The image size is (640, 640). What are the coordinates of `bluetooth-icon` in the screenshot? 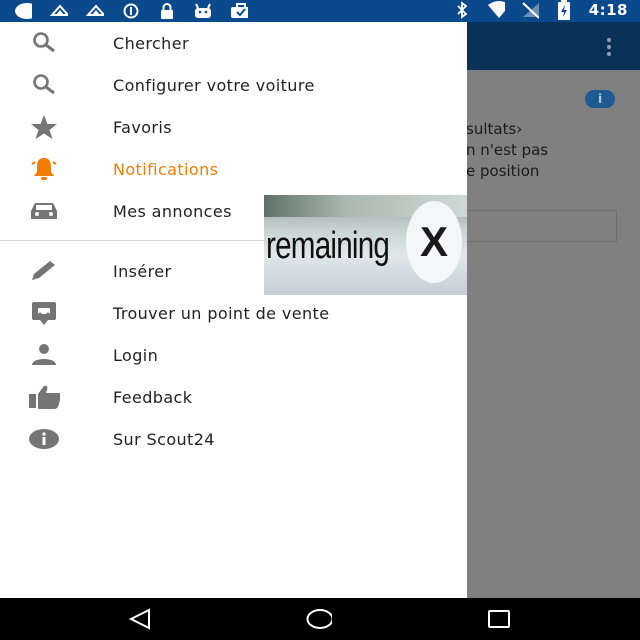 It's located at (462, 10).